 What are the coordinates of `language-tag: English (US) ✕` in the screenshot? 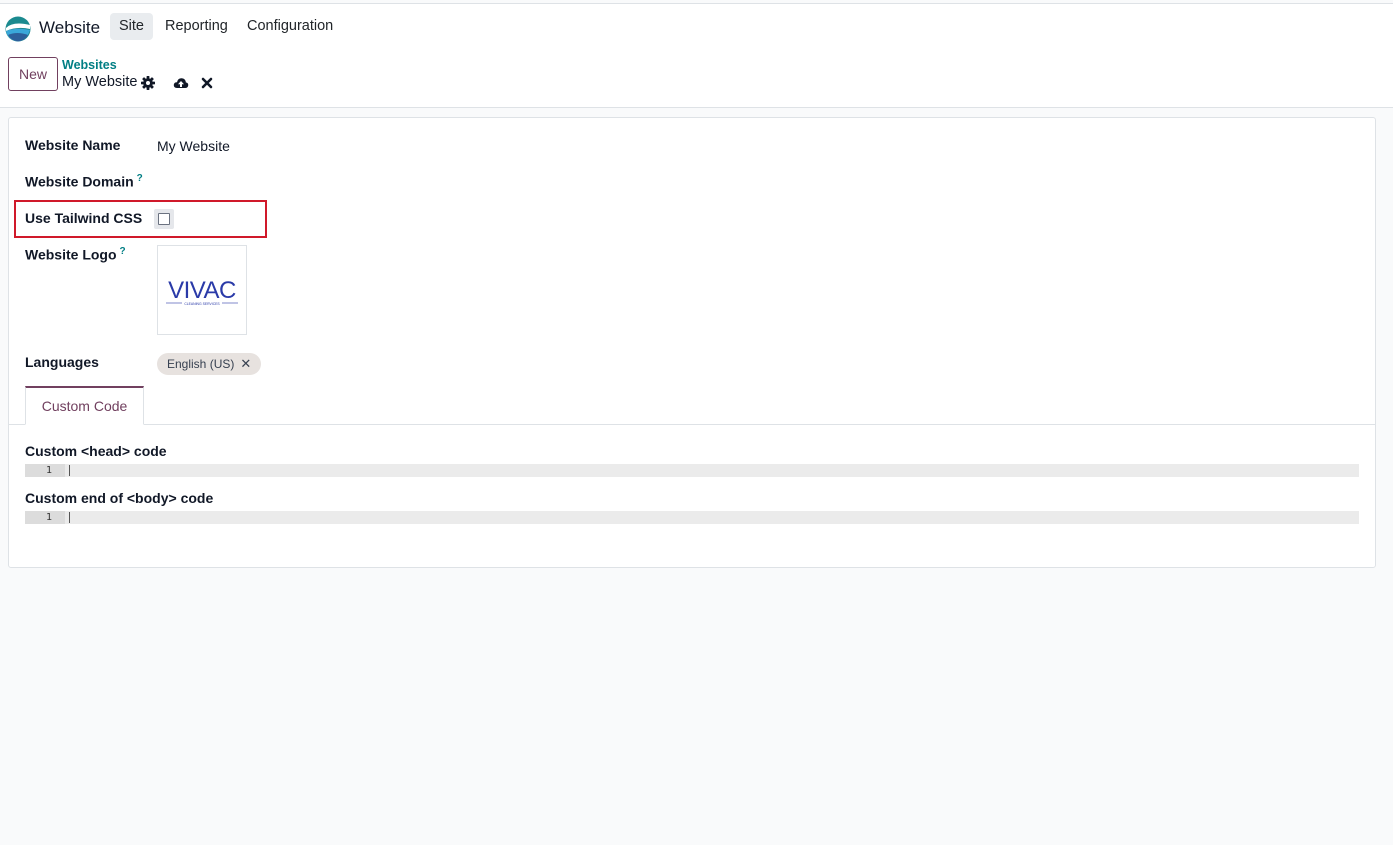 It's located at (209, 364).